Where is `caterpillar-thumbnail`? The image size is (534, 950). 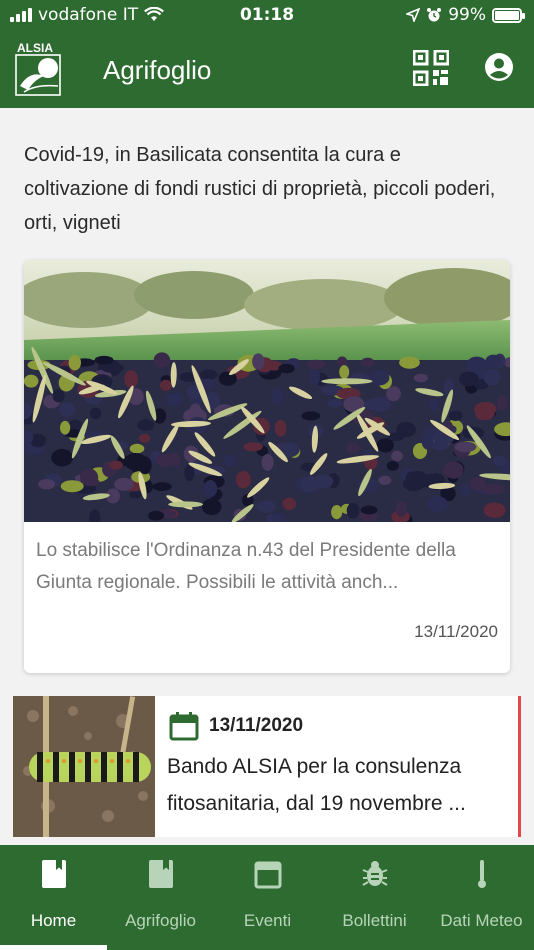 caterpillar-thumbnail is located at coordinates (84, 766).